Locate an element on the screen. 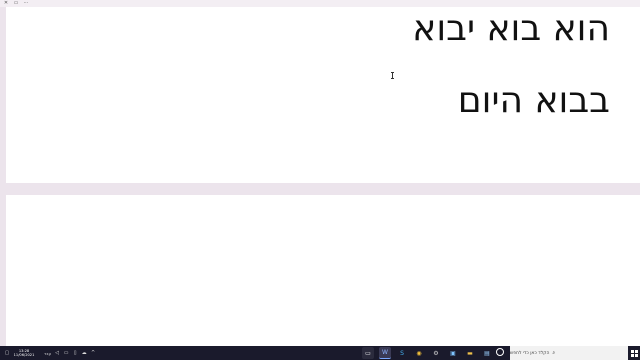 This screenshot has height=360, width=640. notifications-icon: ▢ is located at coordinates (7, 353).